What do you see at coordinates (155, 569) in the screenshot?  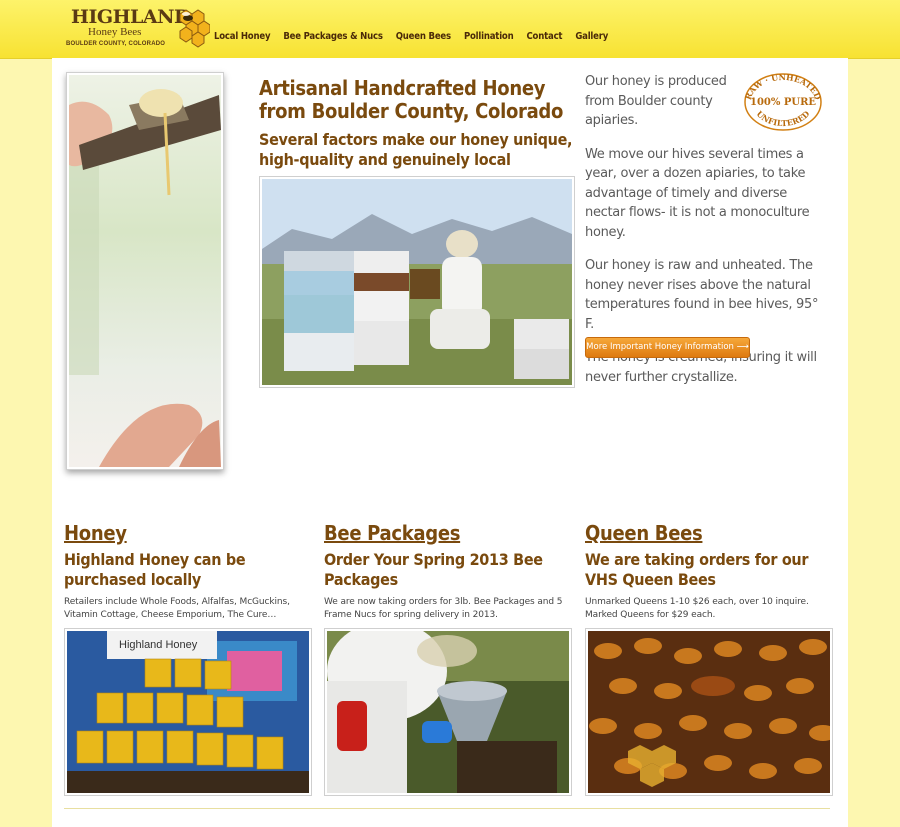 I see `column-honey-subtitle: Highland Honey can be purchased locally` at bounding box center [155, 569].